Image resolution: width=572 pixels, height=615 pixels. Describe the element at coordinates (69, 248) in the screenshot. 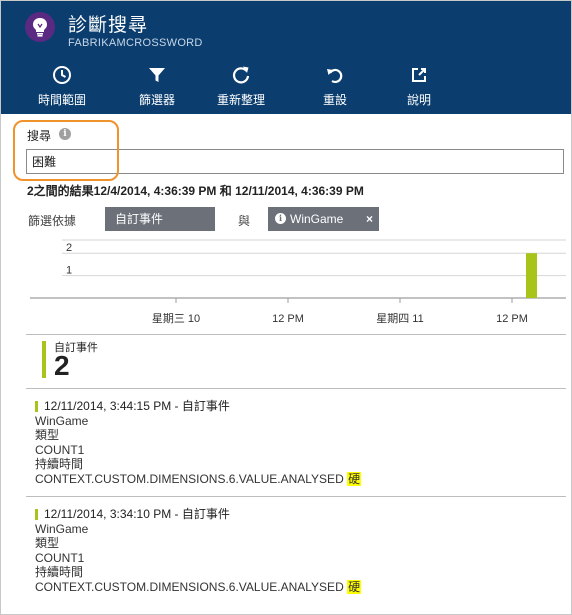

I see `y-tick-label: 2` at that location.